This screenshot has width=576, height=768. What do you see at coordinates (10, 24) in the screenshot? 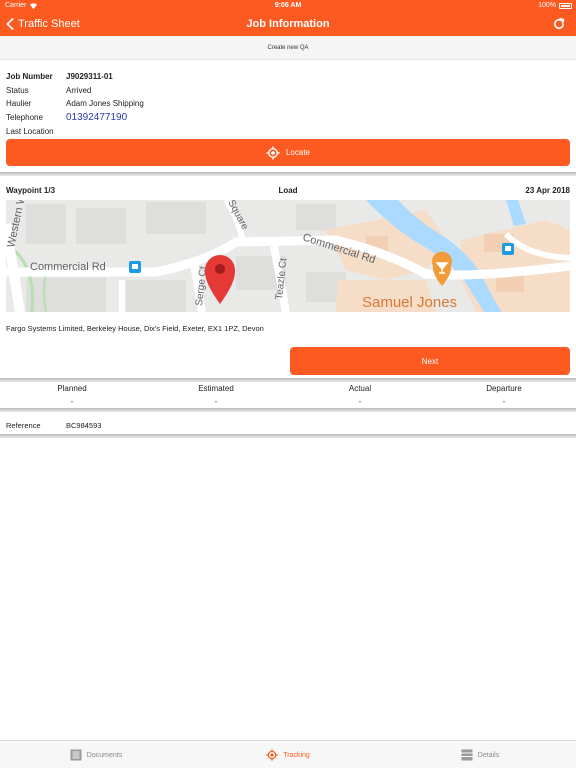
I see `chevron-left-icon` at bounding box center [10, 24].